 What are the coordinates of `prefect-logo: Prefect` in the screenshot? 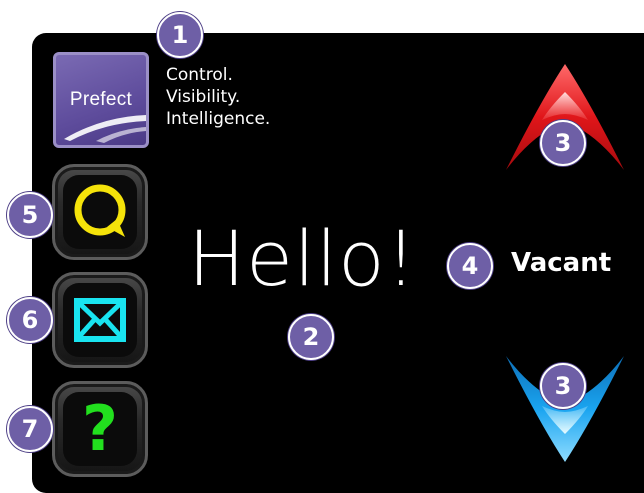 It's located at (101, 100).